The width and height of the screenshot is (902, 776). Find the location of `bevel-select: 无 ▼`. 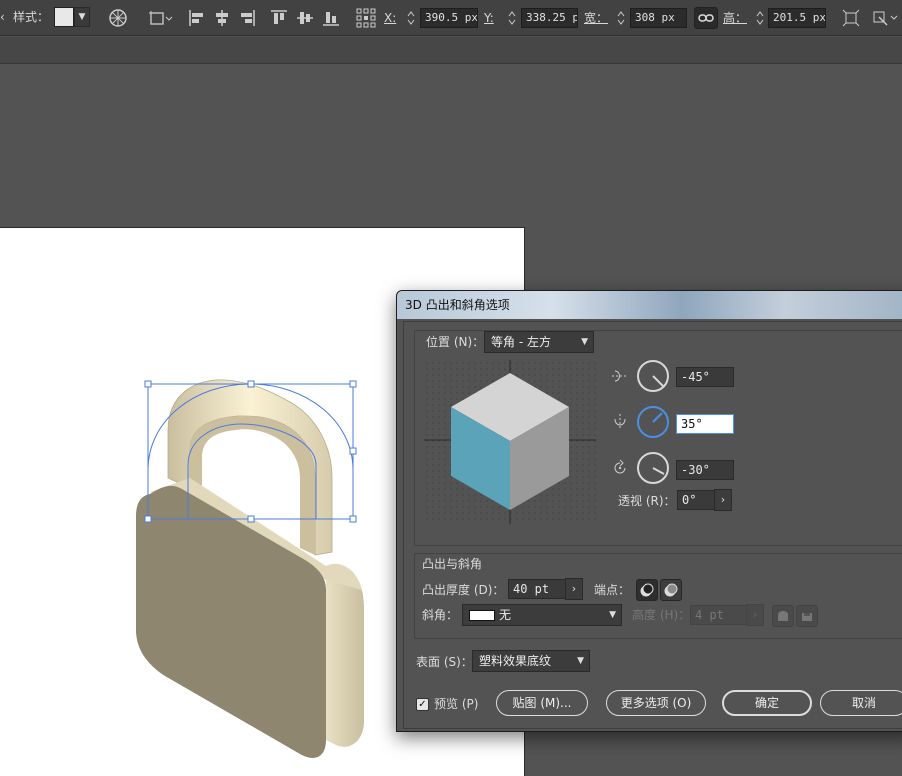

bevel-select: 无 ▼ is located at coordinates (542, 615).